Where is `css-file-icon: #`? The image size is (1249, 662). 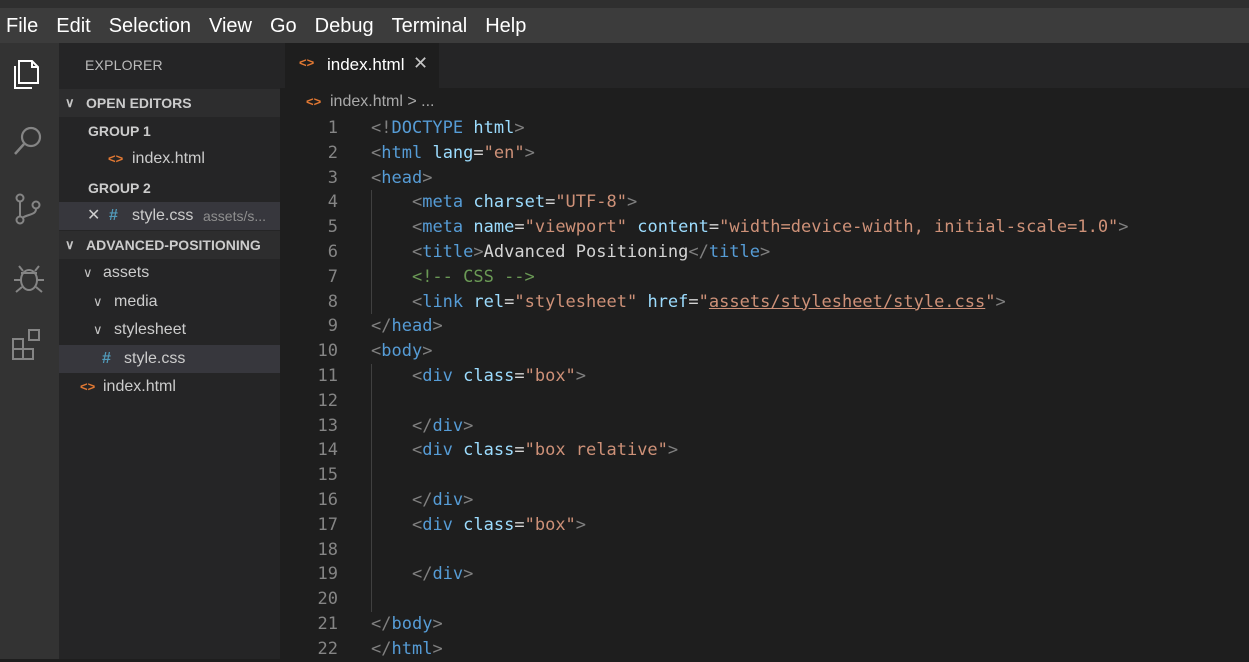 css-file-icon: # is located at coordinates (106, 358).